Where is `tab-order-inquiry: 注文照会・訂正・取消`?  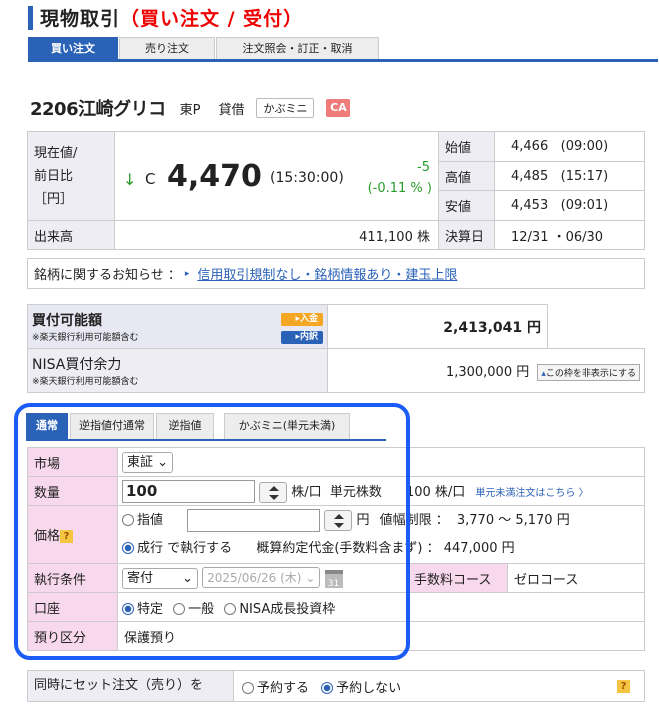
tab-order-inquiry: 注文照会・訂正・取消 is located at coordinates (297, 48).